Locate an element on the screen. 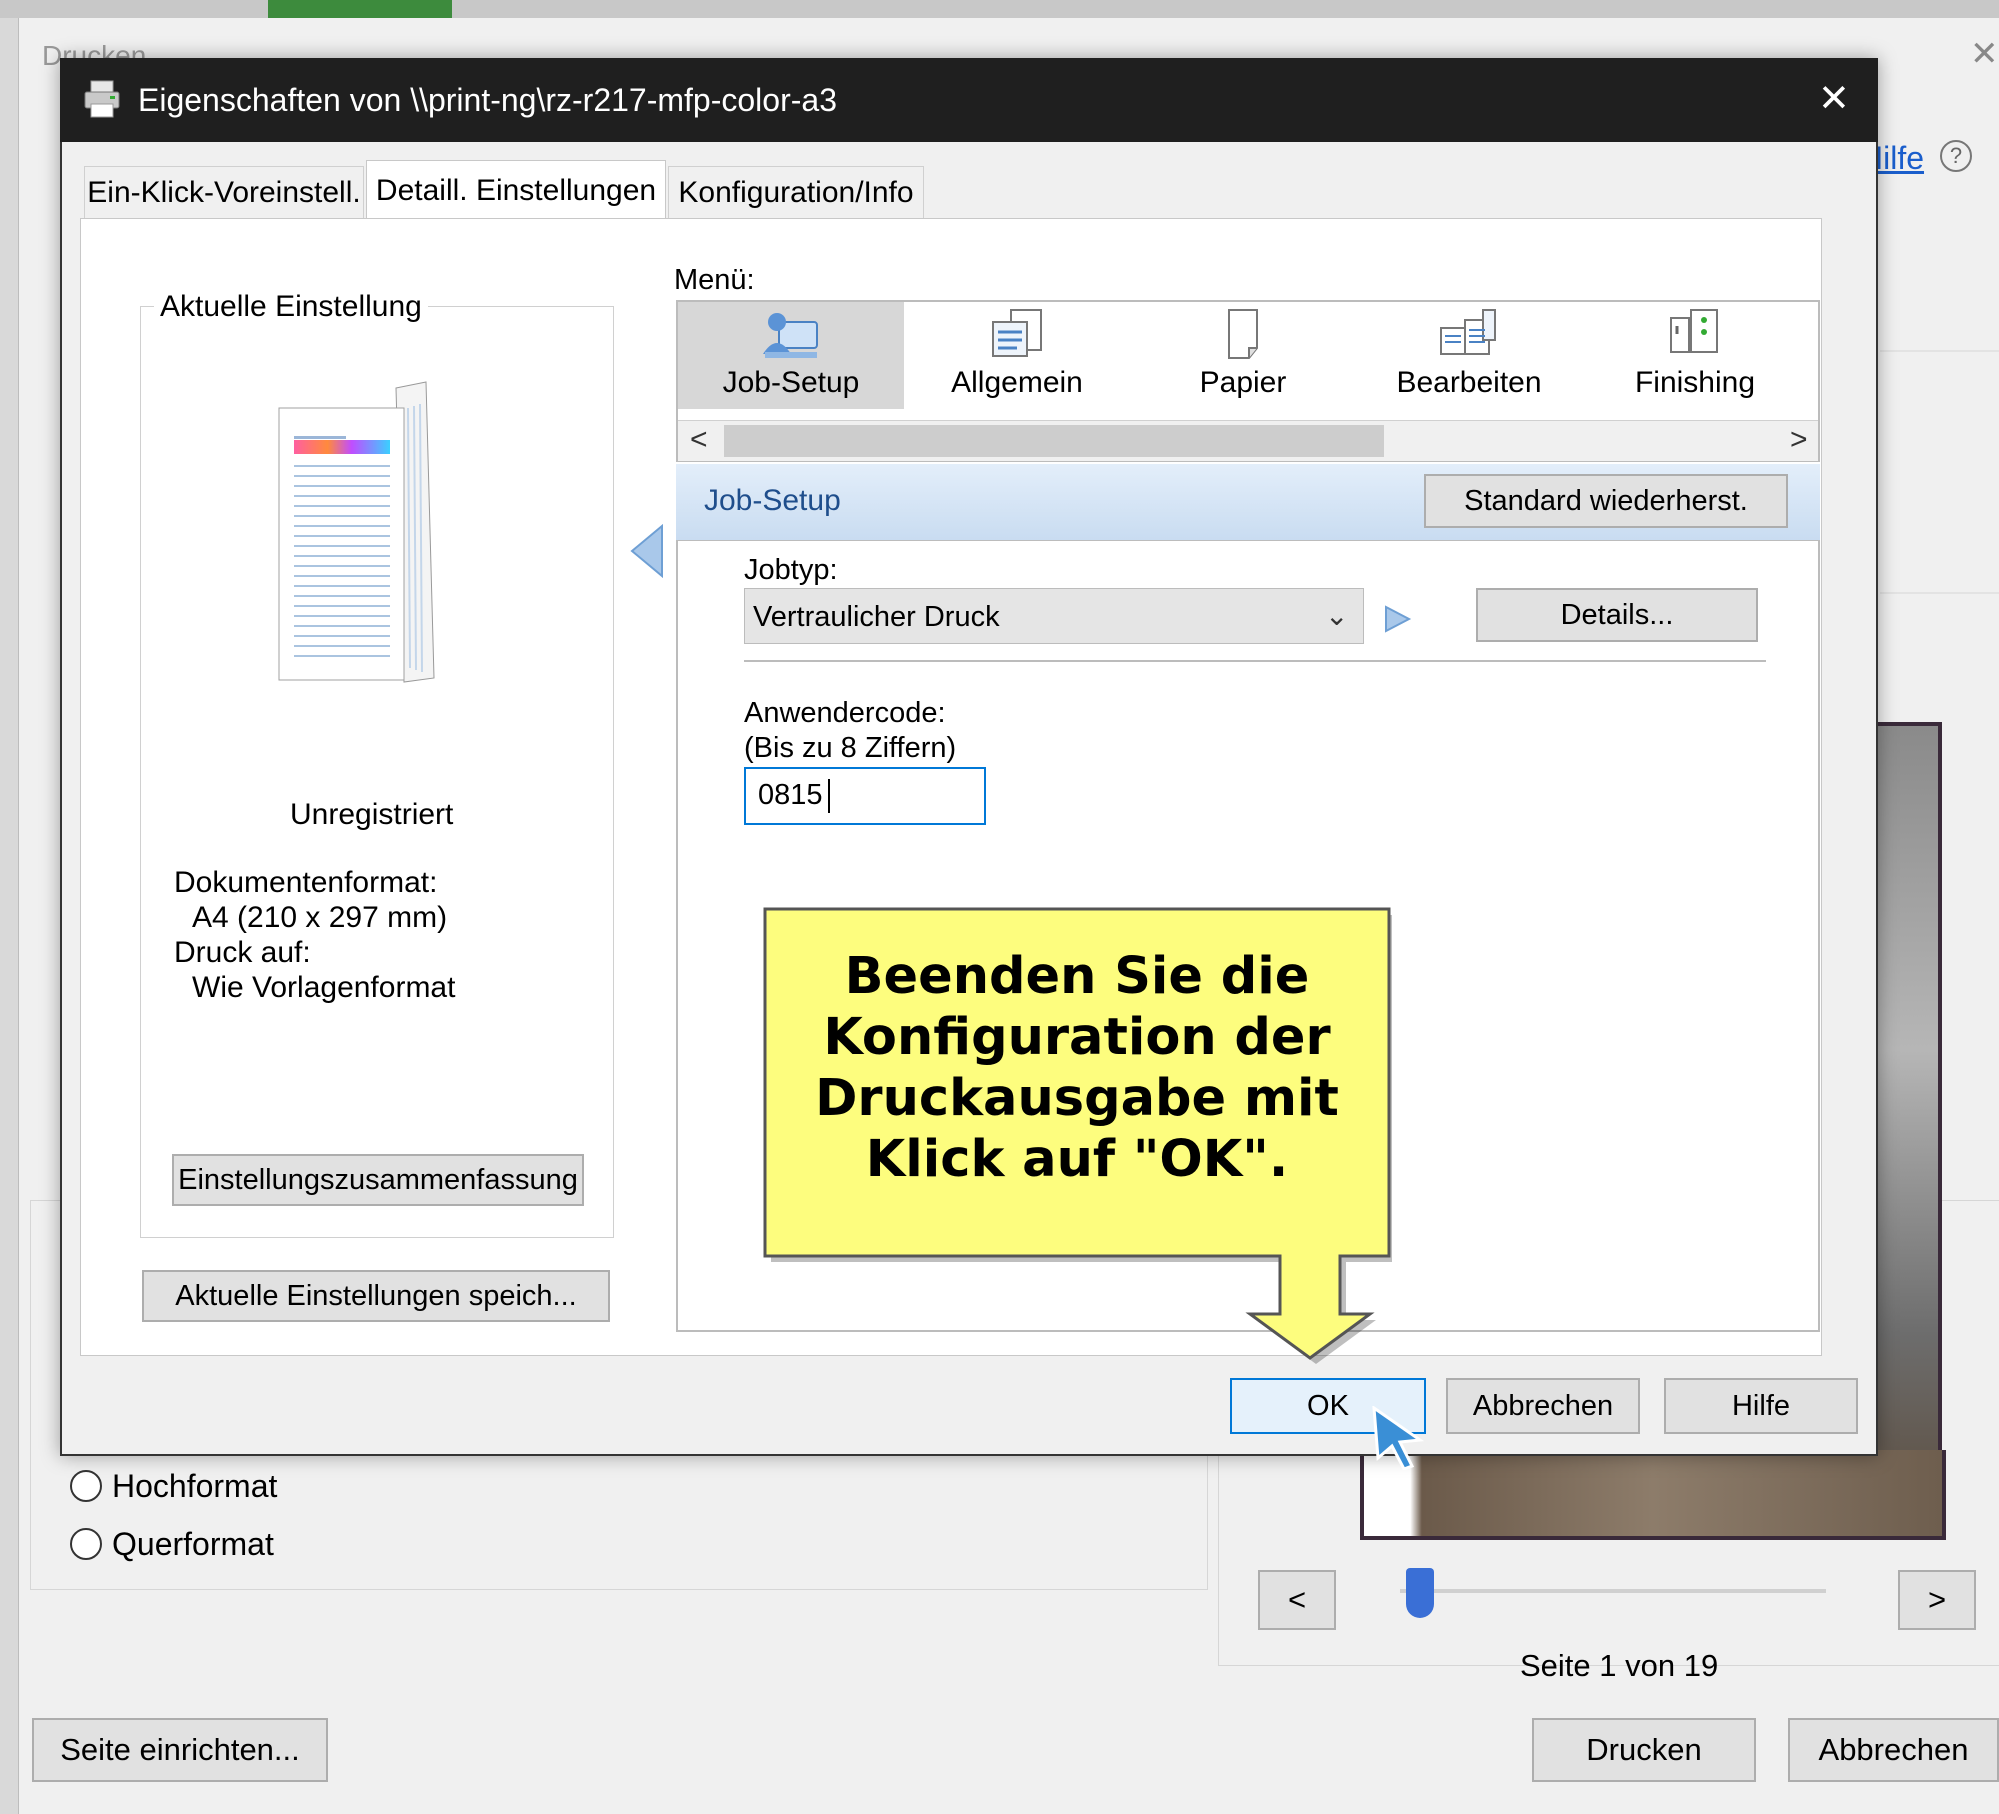  job-type-separator is located at coordinates (1255, 661).